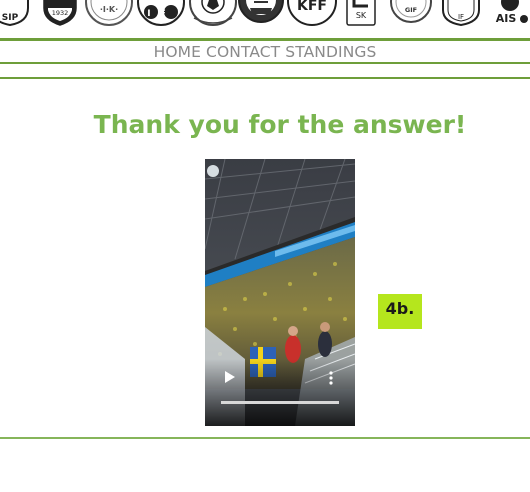 The image size is (530, 492). Describe the element at coordinates (411, 10) in the screenshot. I see `crest-label: GIF` at that location.